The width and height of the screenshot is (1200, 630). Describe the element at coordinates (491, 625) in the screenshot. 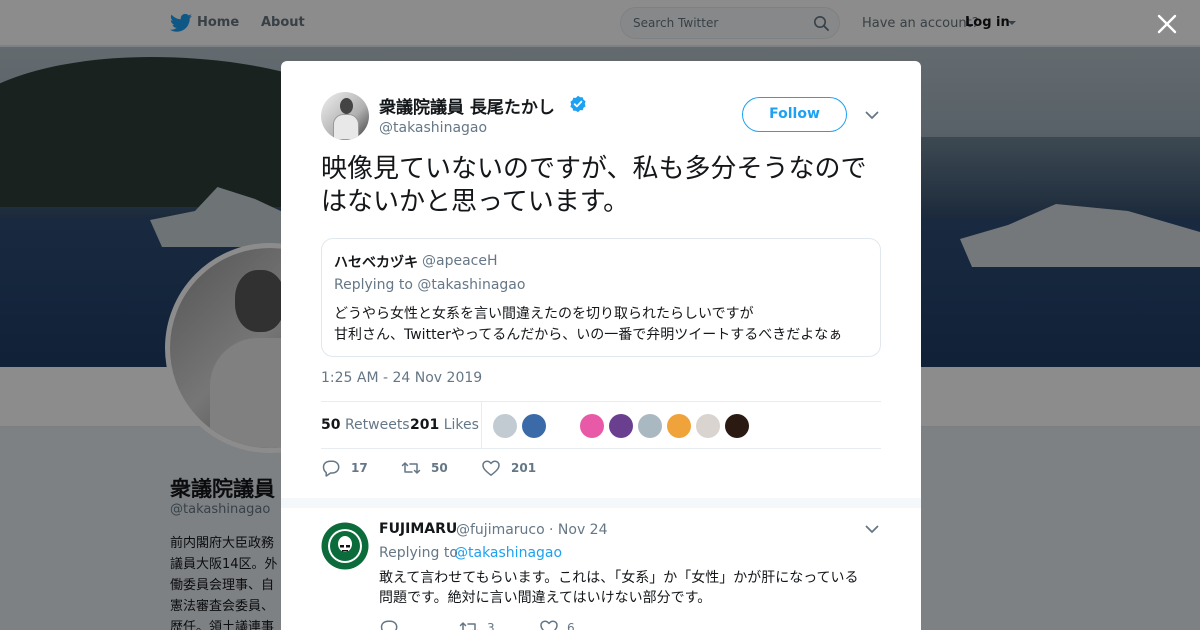

I see `reply-retweet-count: 3` at that location.